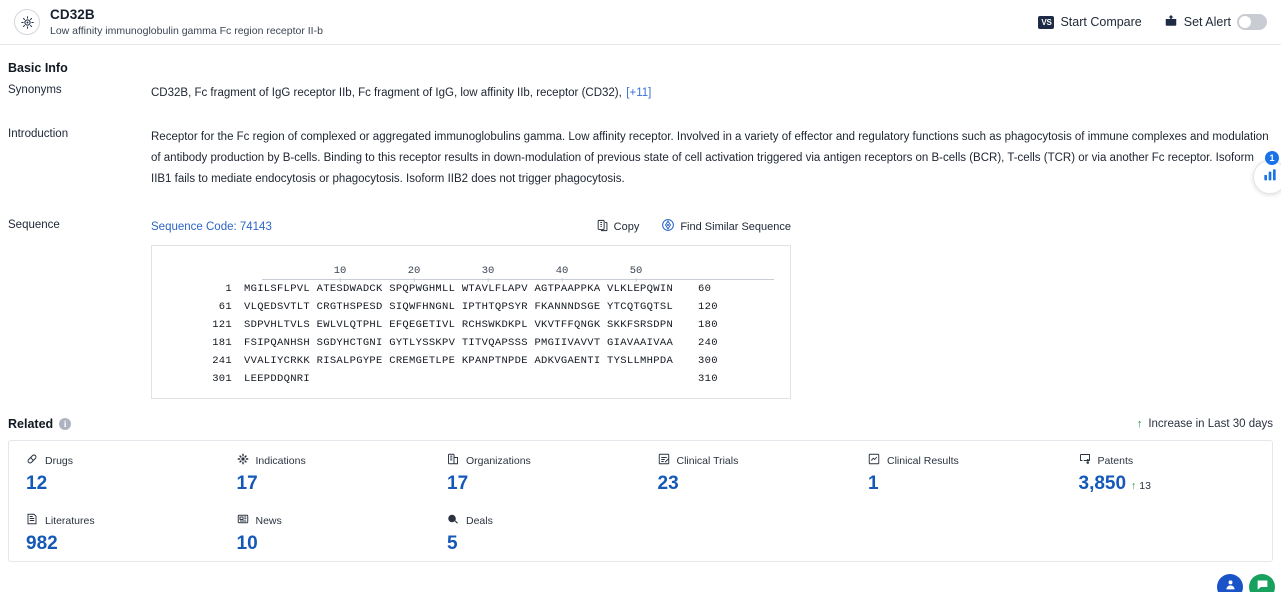 The height and width of the screenshot is (592, 1281). What do you see at coordinates (475, 379) in the screenshot?
I see `sequence-line: 301 LEEPDDQNRI 310` at bounding box center [475, 379].